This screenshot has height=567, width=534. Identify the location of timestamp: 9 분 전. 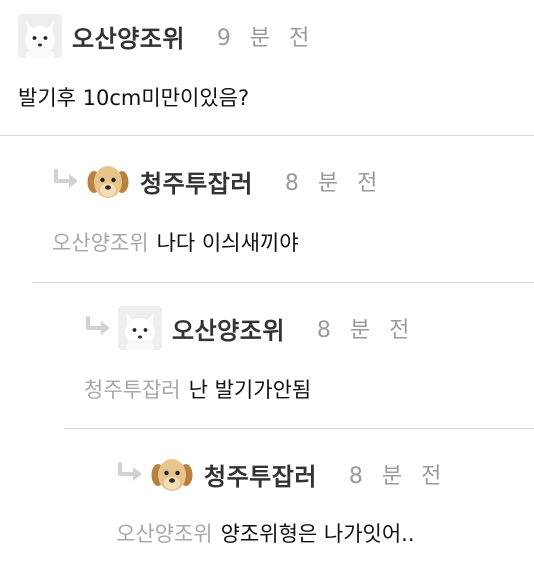
(266, 38).